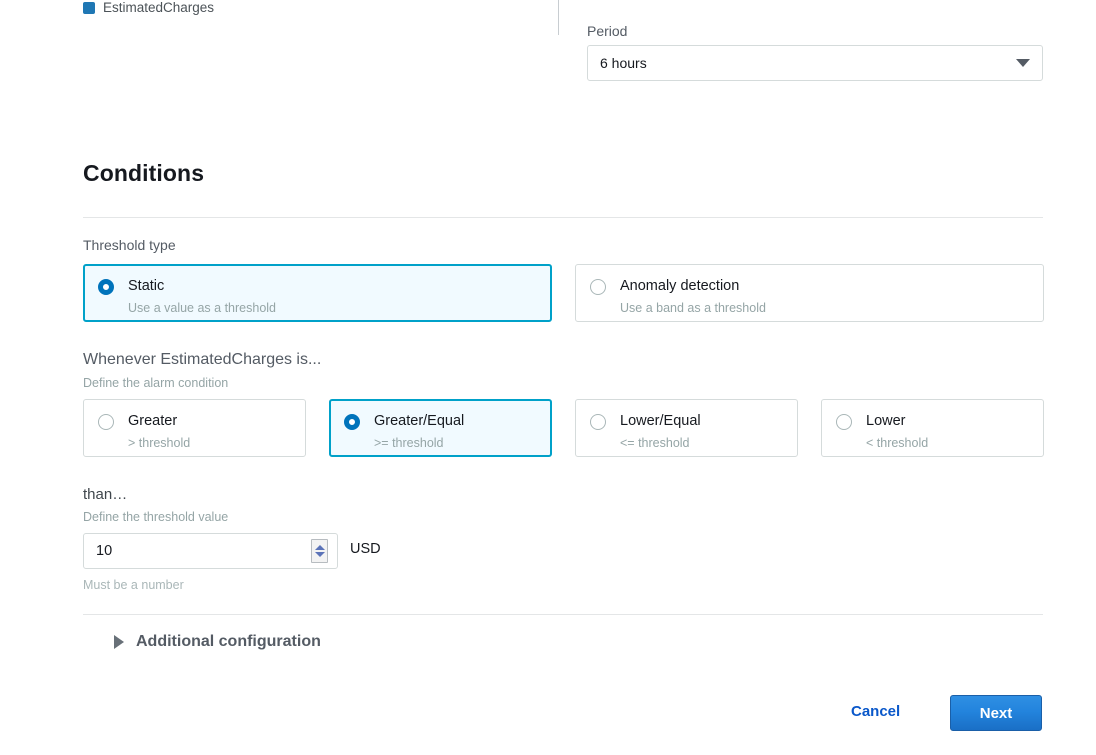 The height and width of the screenshot is (755, 1096). Describe the element at coordinates (156, 383) in the screenshot. I see `comparison-subtitle: Define the alarm condition` at that location.